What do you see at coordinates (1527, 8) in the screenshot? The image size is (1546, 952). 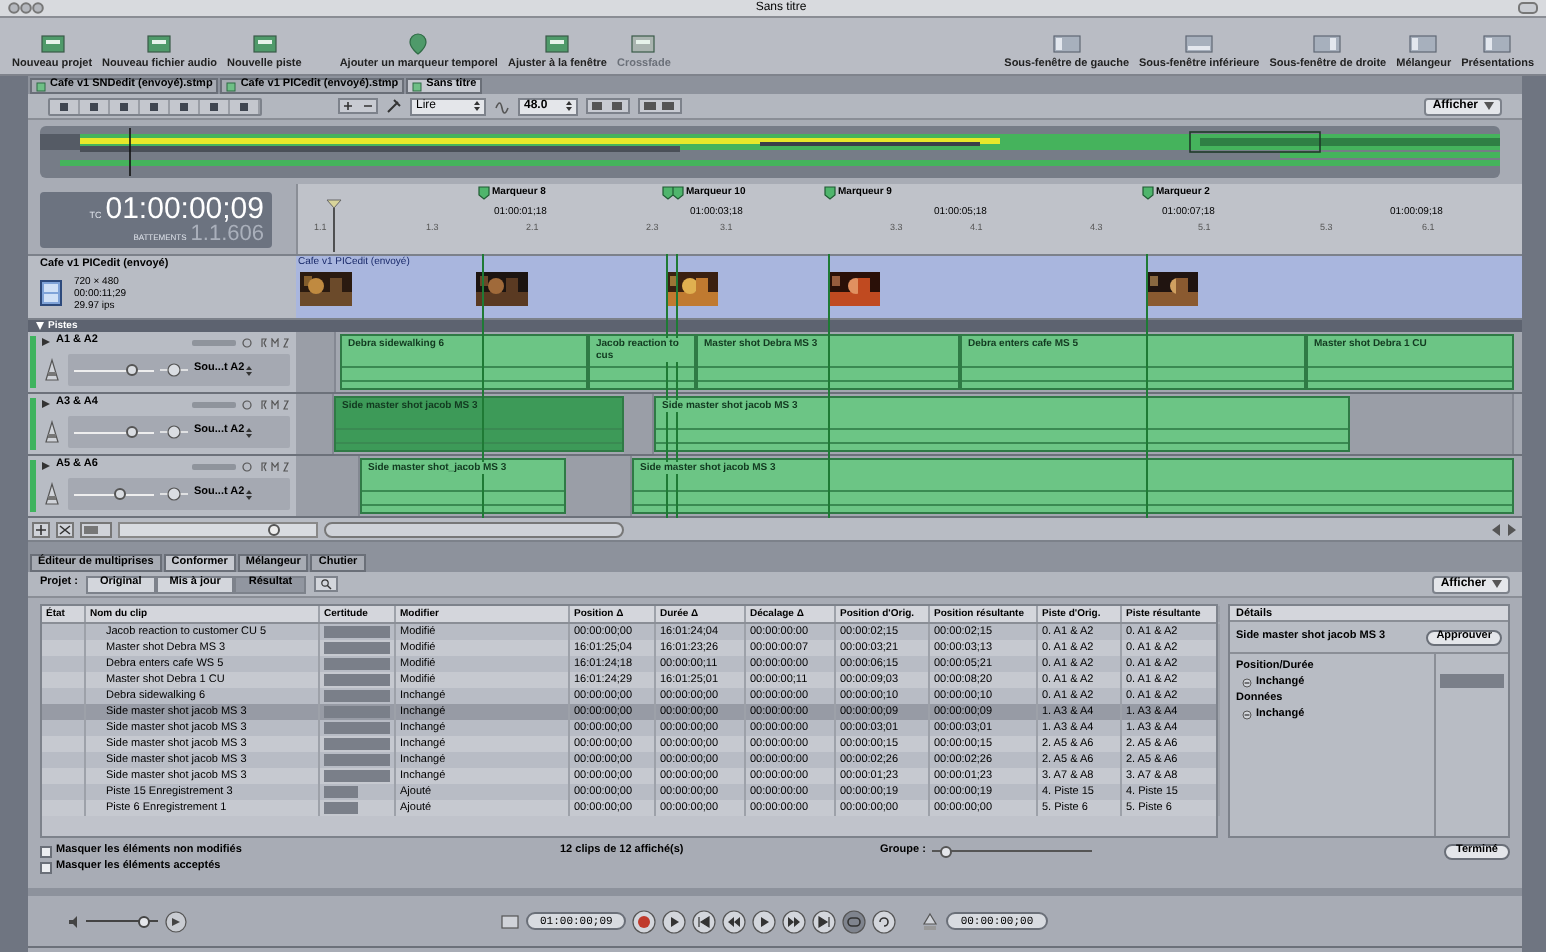 I see `toolbar-toggle-icon` at bounding box center [1527, 8].